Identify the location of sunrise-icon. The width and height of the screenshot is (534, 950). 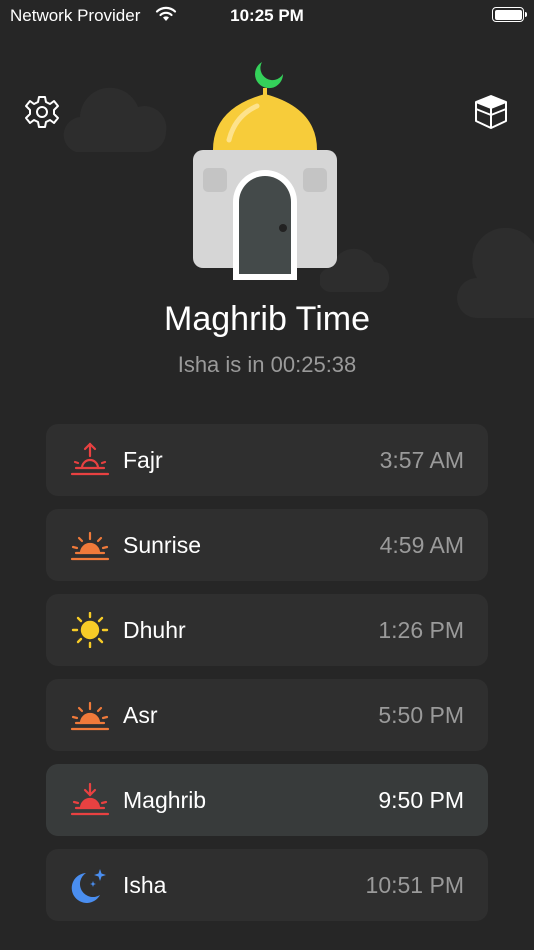
(90, 546).